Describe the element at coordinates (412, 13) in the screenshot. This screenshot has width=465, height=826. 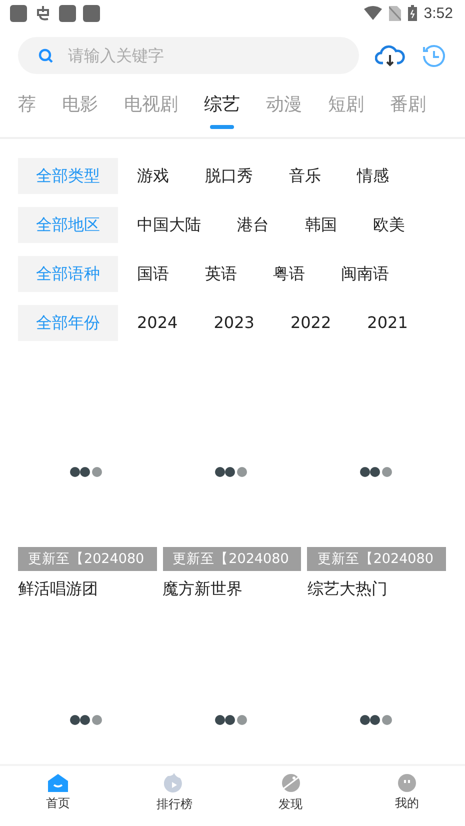
I see `battery-icon` at that location.